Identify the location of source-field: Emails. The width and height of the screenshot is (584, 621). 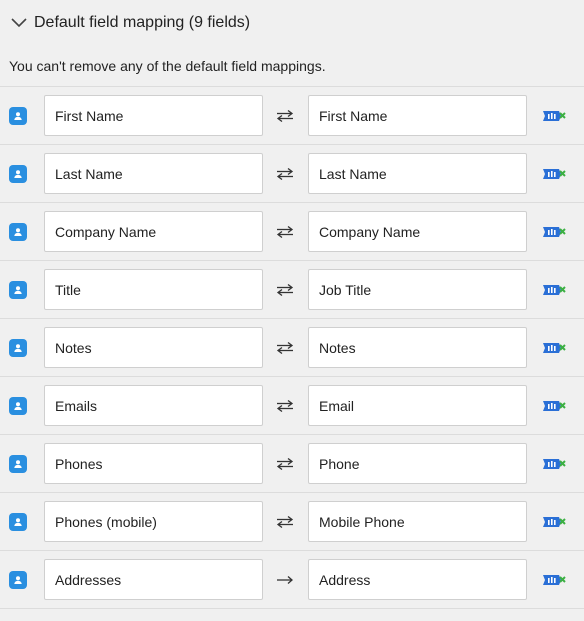
(153, 405).